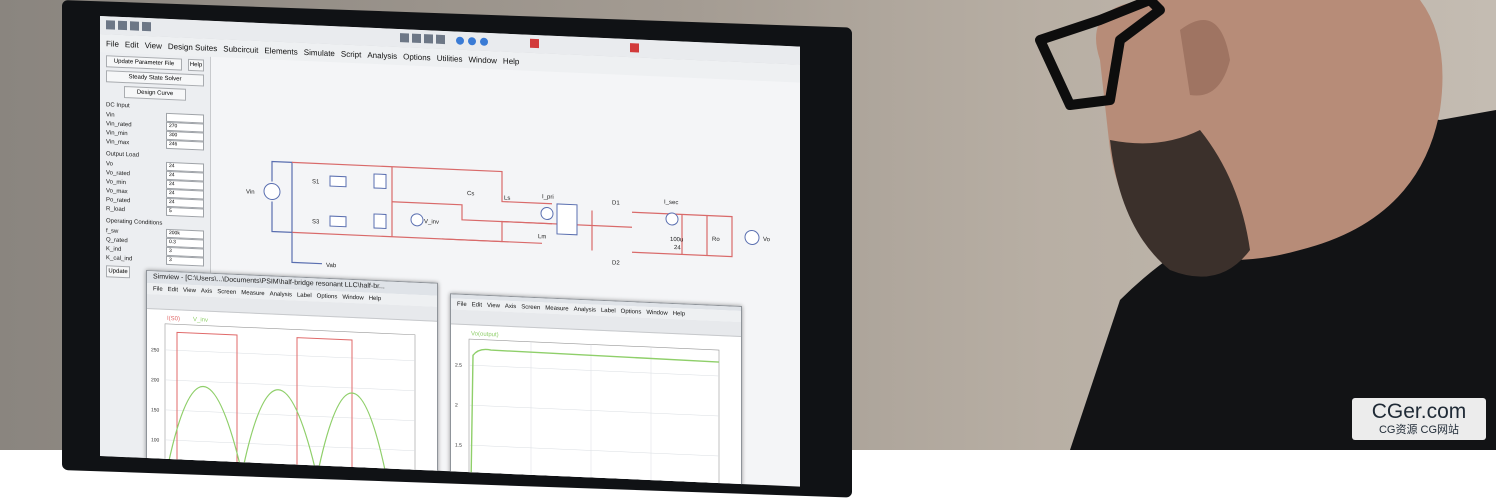  I want to click on watermark: CGer.com CG资源 CG网站, so click(1419, 419).